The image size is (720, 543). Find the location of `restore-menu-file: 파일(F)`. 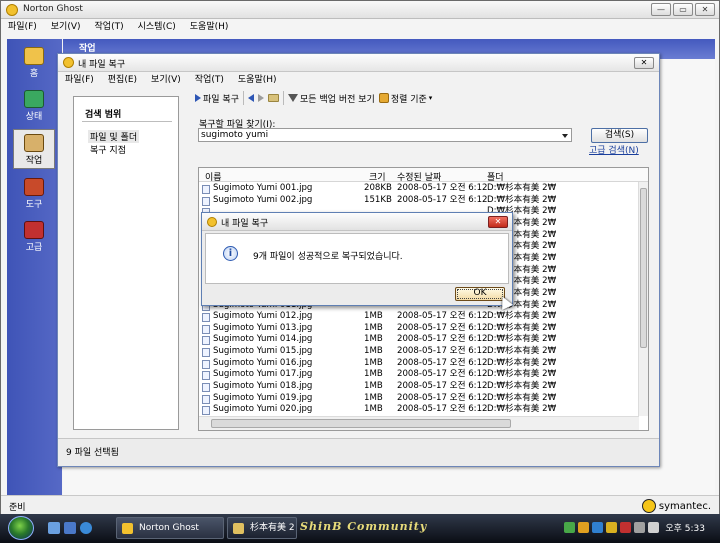

restore-menu-file: 파일(F) is located at coordinates (79, 80).